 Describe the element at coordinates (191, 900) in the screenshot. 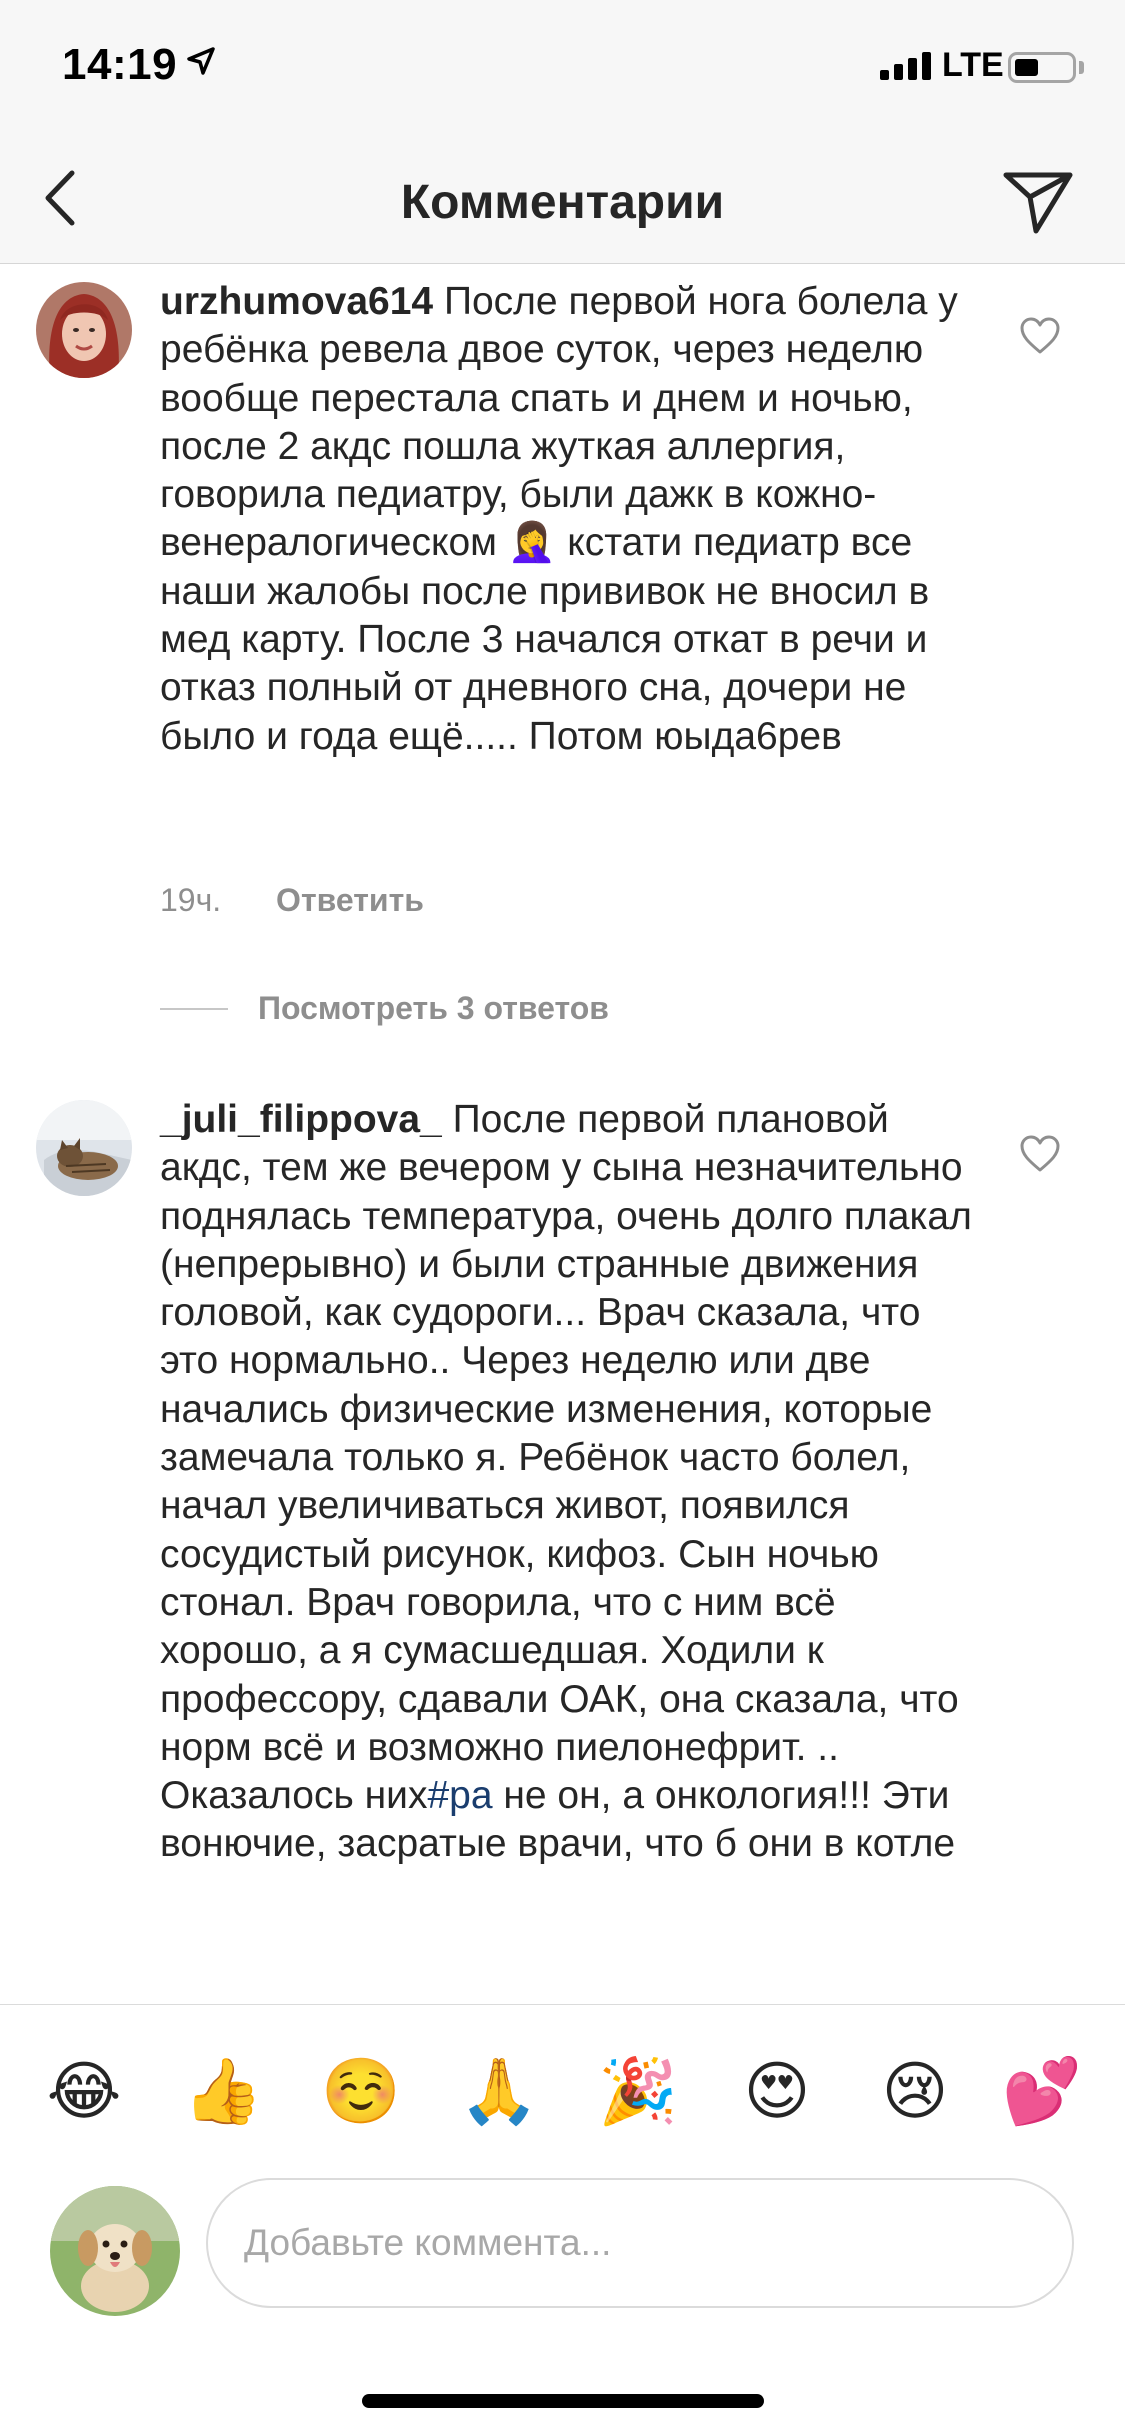

I see `comment-time: 19ч.` at that location.